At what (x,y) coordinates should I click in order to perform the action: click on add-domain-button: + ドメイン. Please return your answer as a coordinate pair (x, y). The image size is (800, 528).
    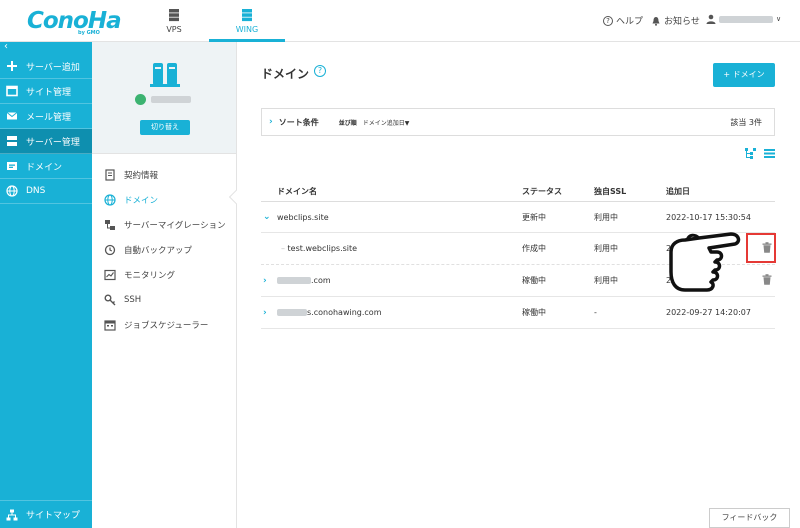
    Looking at the image, I should click on (744, 75).